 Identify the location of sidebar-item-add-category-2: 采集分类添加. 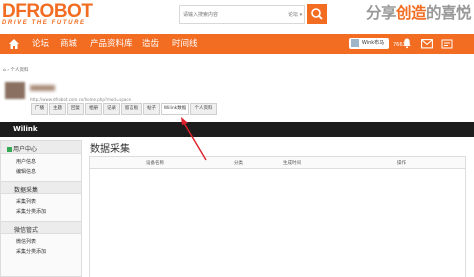
(31, 251).